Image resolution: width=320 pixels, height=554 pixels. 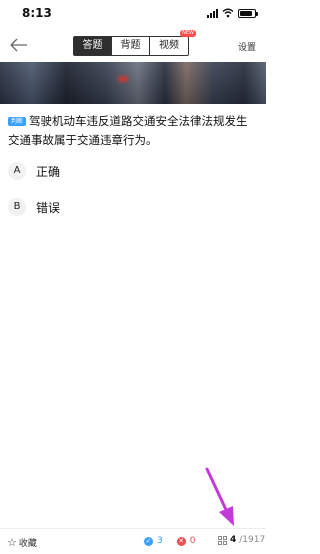 What do you see at coordinates (247, 46) in the screenshot?
I see `settings-button: 设置` at bounding box center [247, 46].